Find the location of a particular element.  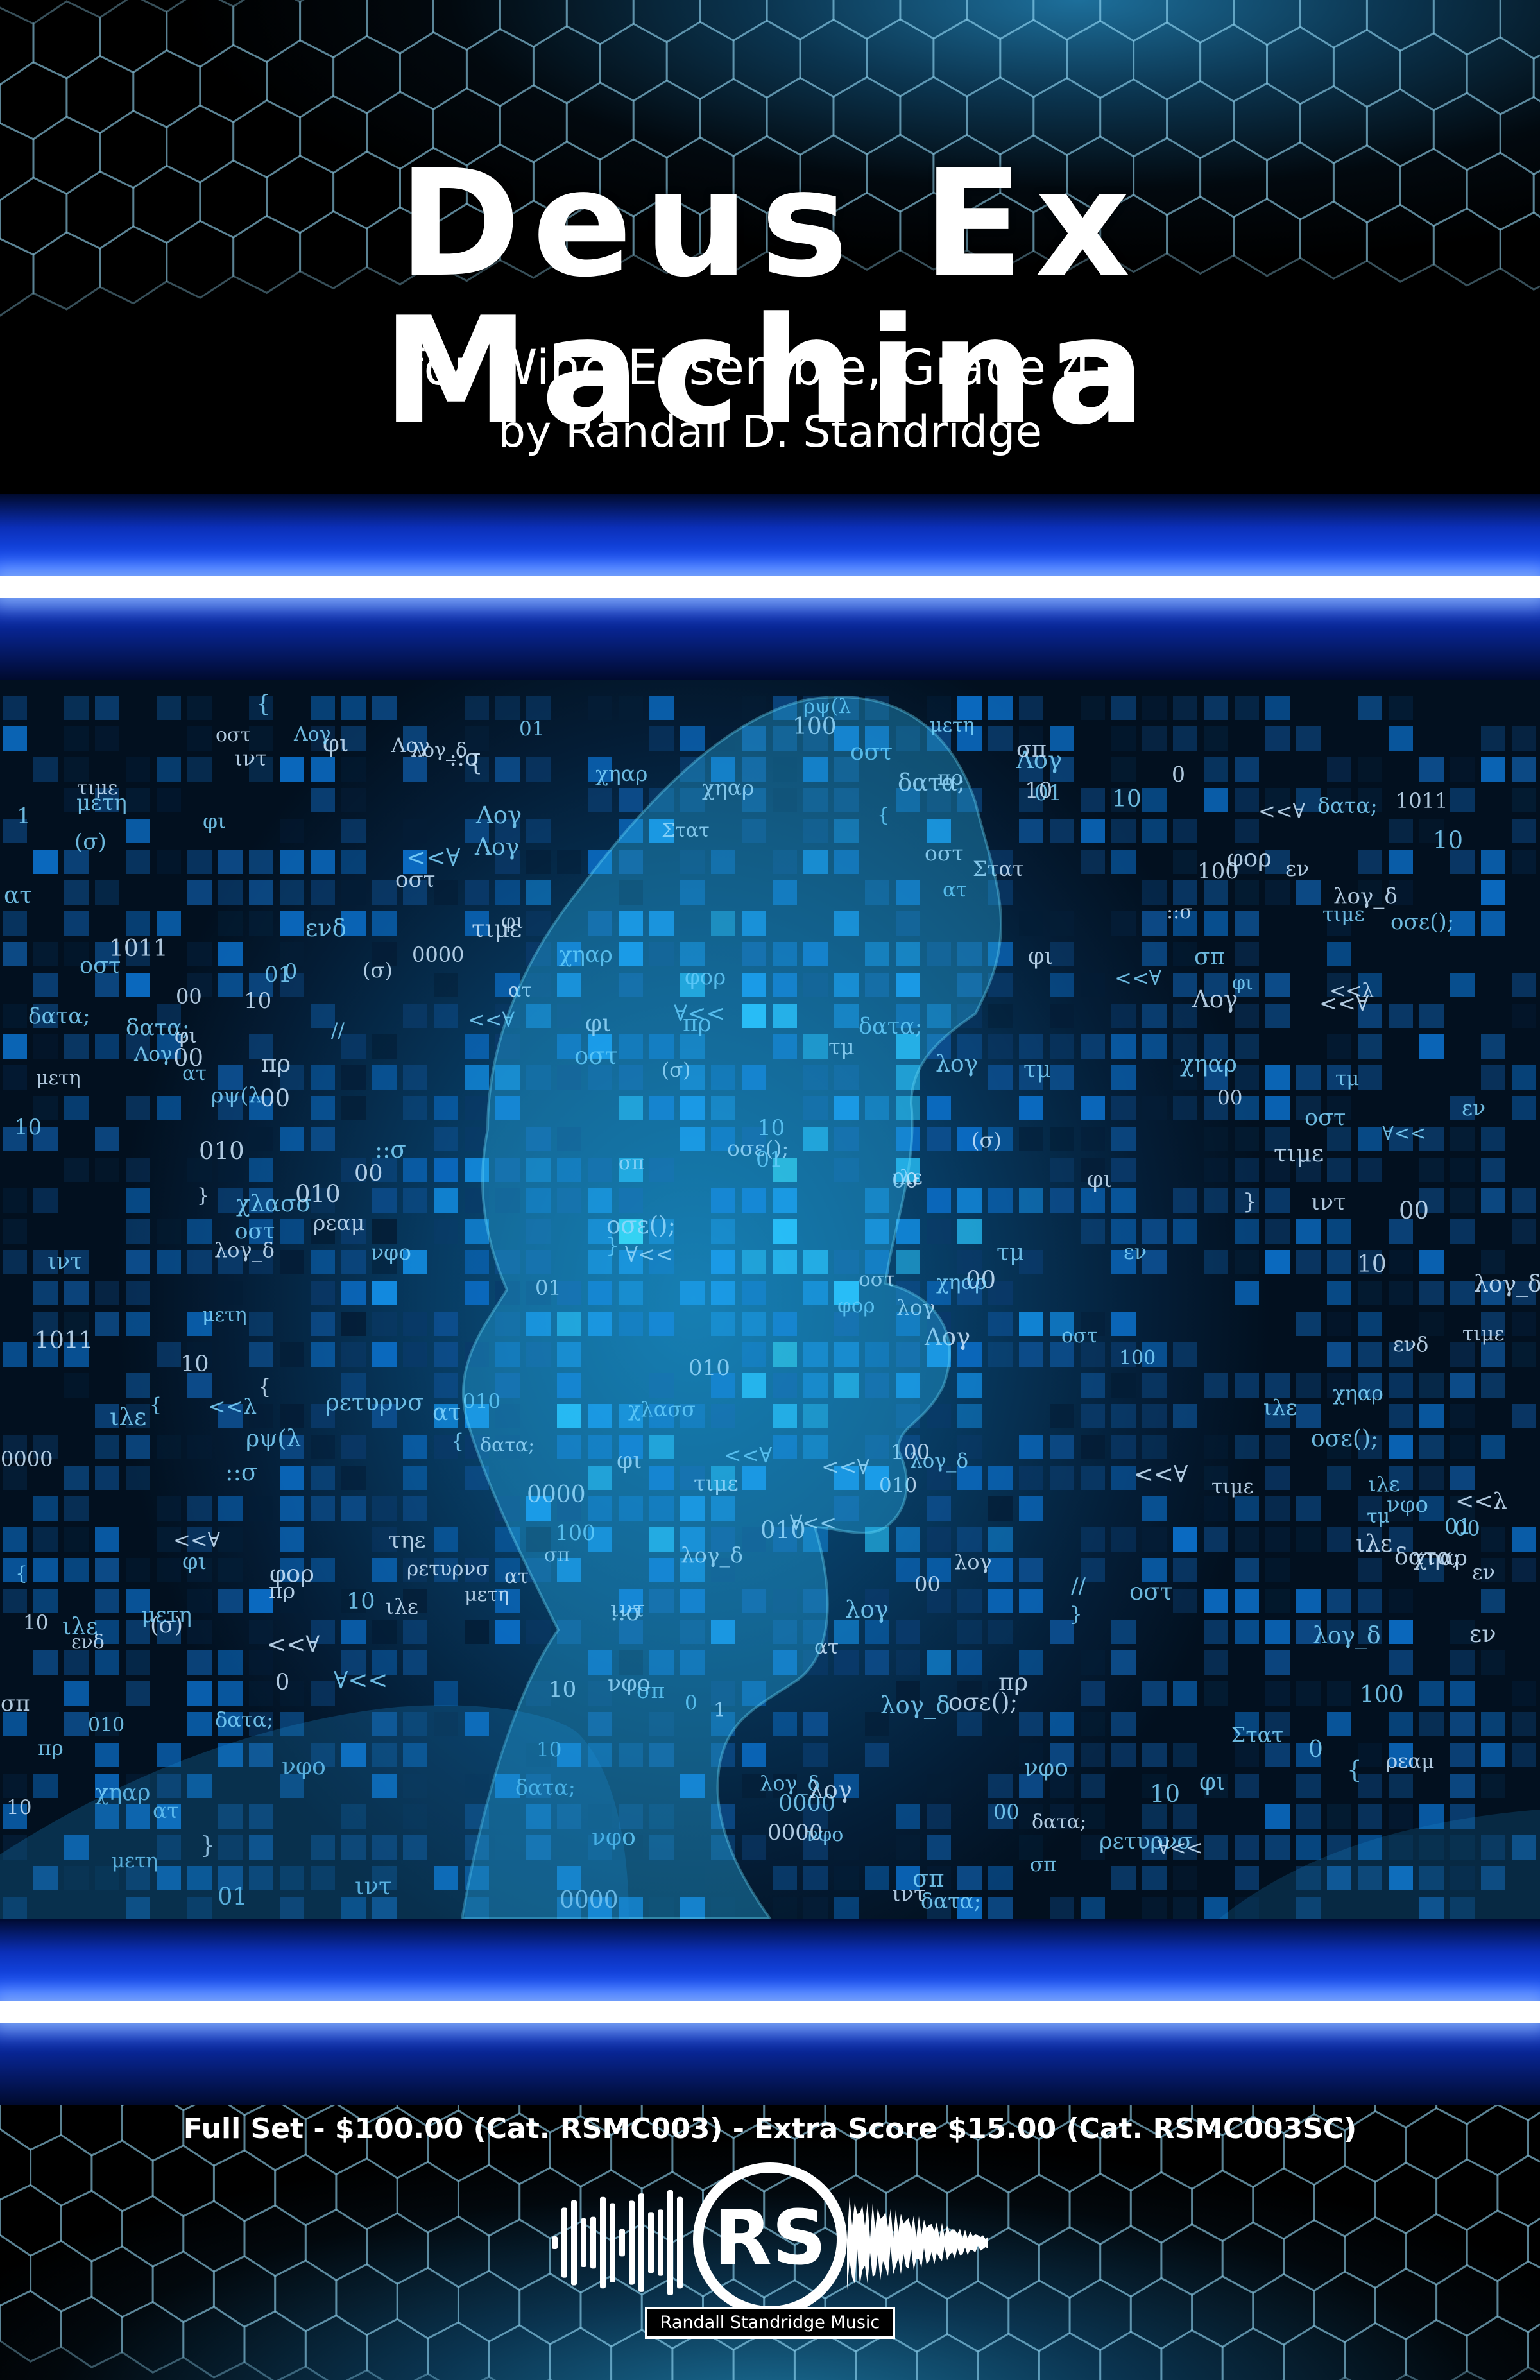

code-glyph: τιμε is located at coordinates (1233, 1486).